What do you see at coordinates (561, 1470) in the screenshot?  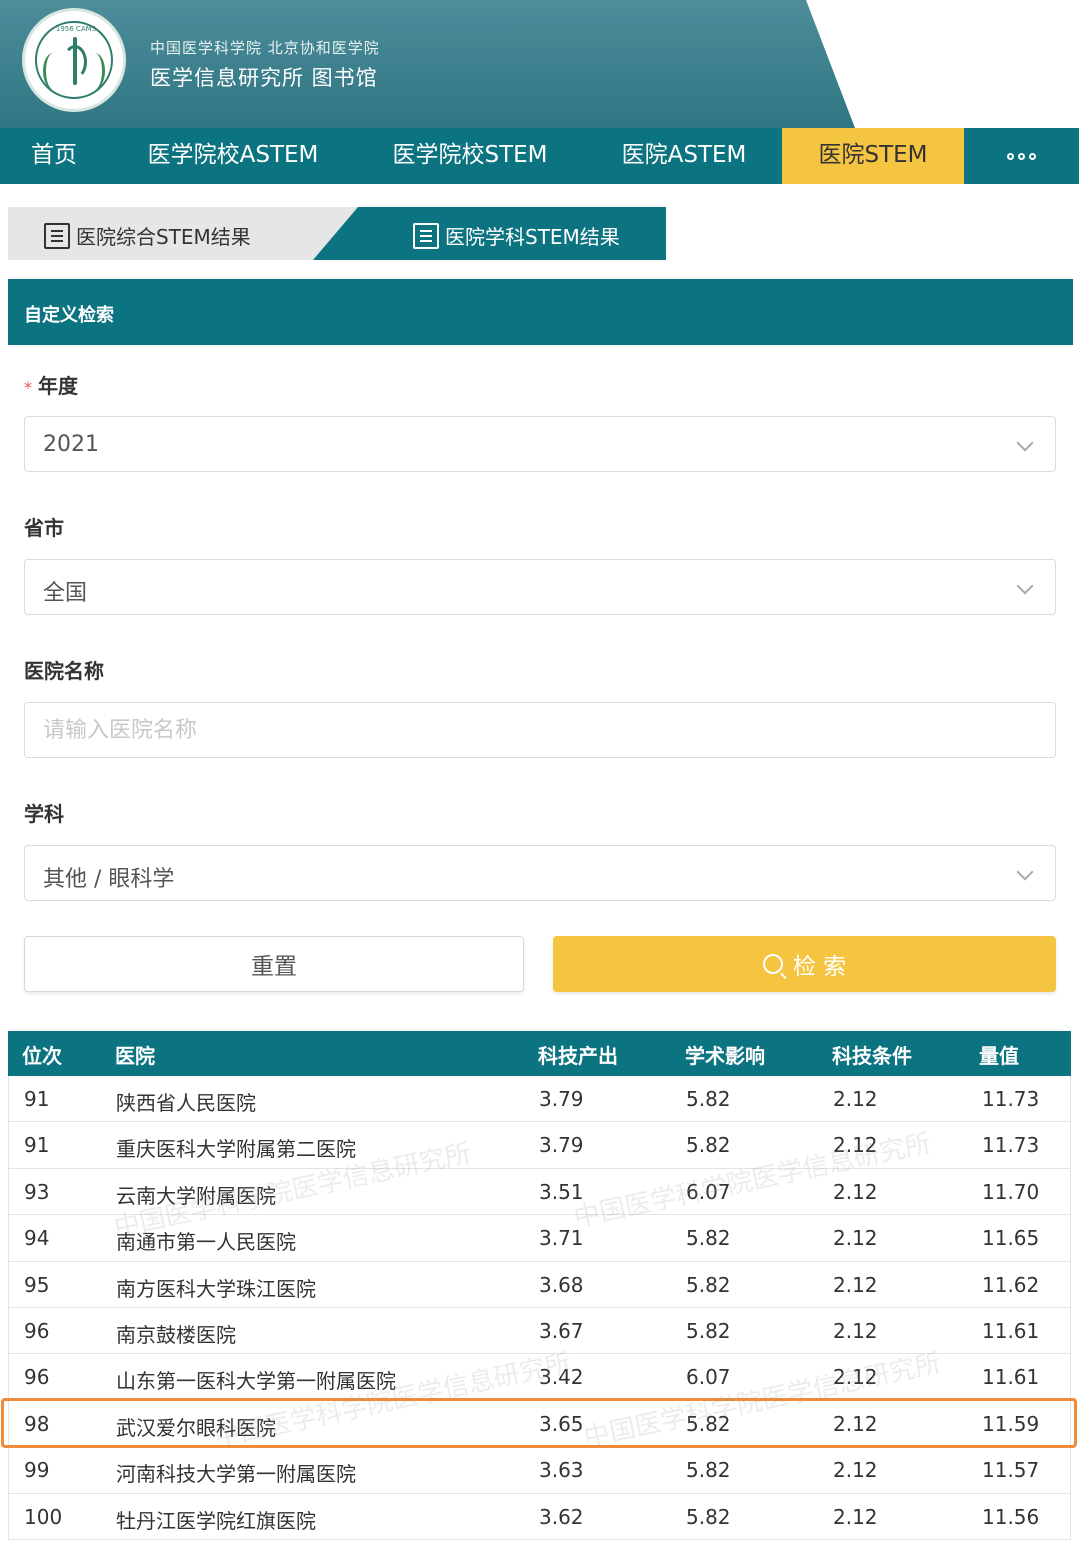 I see `cell-output: 3.63` at bounding box center [561, 1470].